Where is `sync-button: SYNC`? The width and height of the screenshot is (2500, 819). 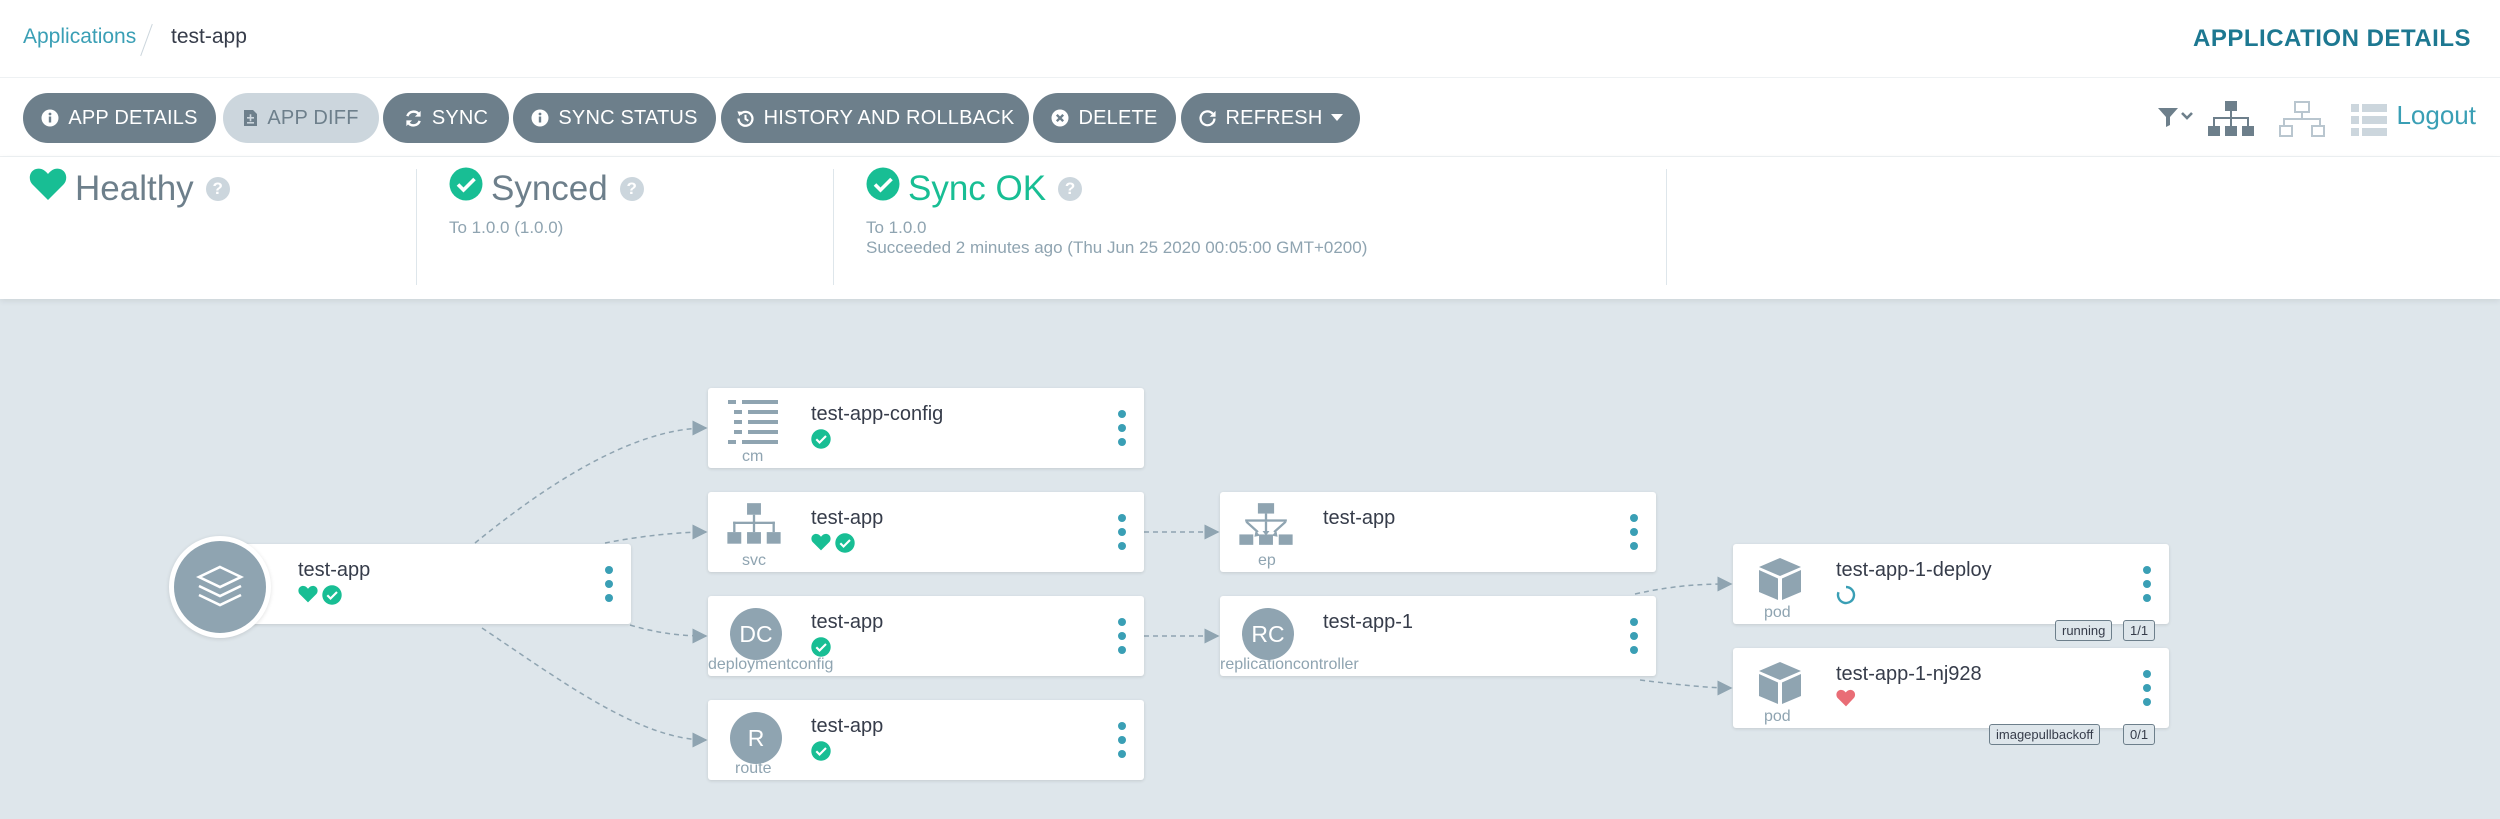
sync-button: SYNC is located at coordinates (446, 118).